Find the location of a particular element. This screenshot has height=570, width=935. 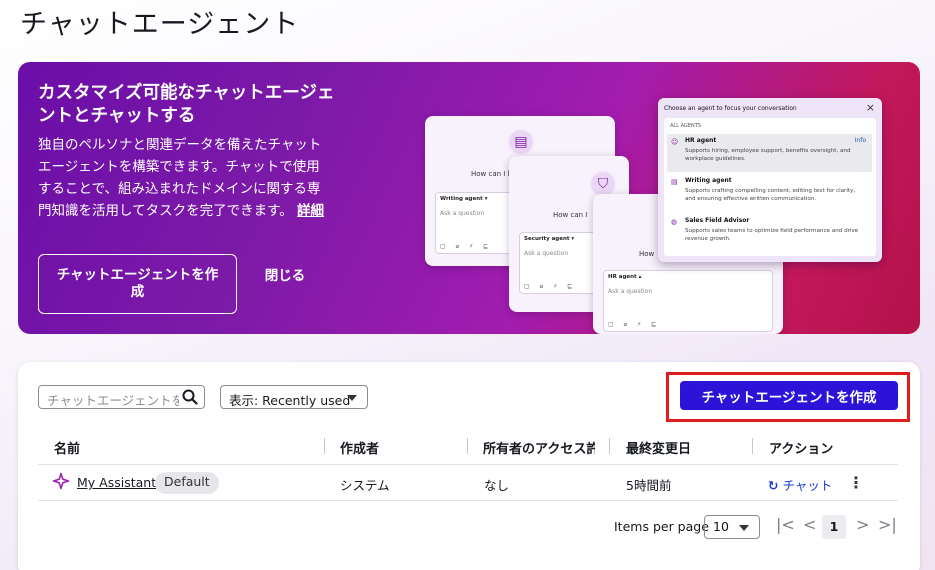

owner-access-cell: なし is located at coordinates (497, 485).